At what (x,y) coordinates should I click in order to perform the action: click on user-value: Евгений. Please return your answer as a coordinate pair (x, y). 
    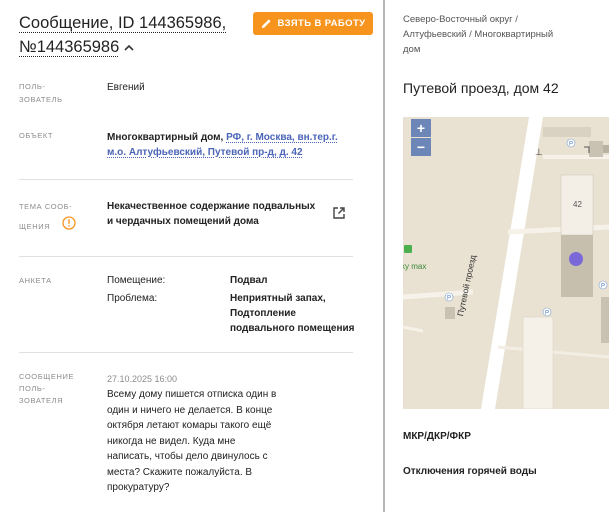
    Looking at the image, I should click on (126, 87).